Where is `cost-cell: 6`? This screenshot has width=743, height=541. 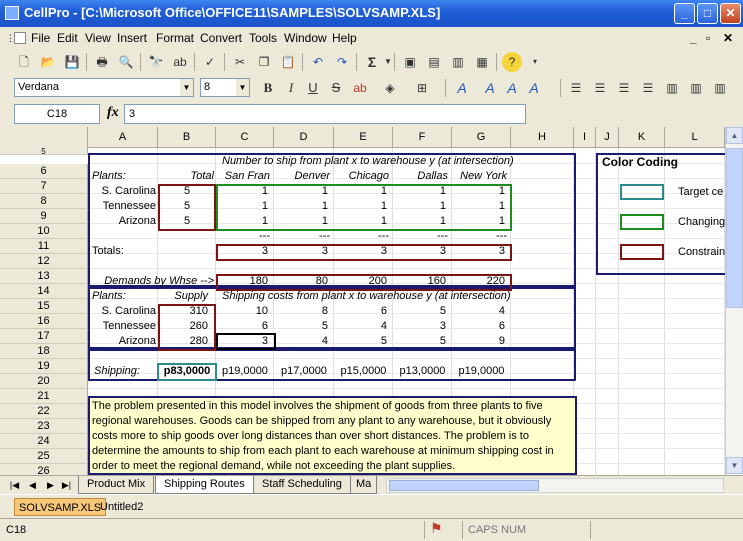 cost-cell: 6 is located at coordinates (360, 311).